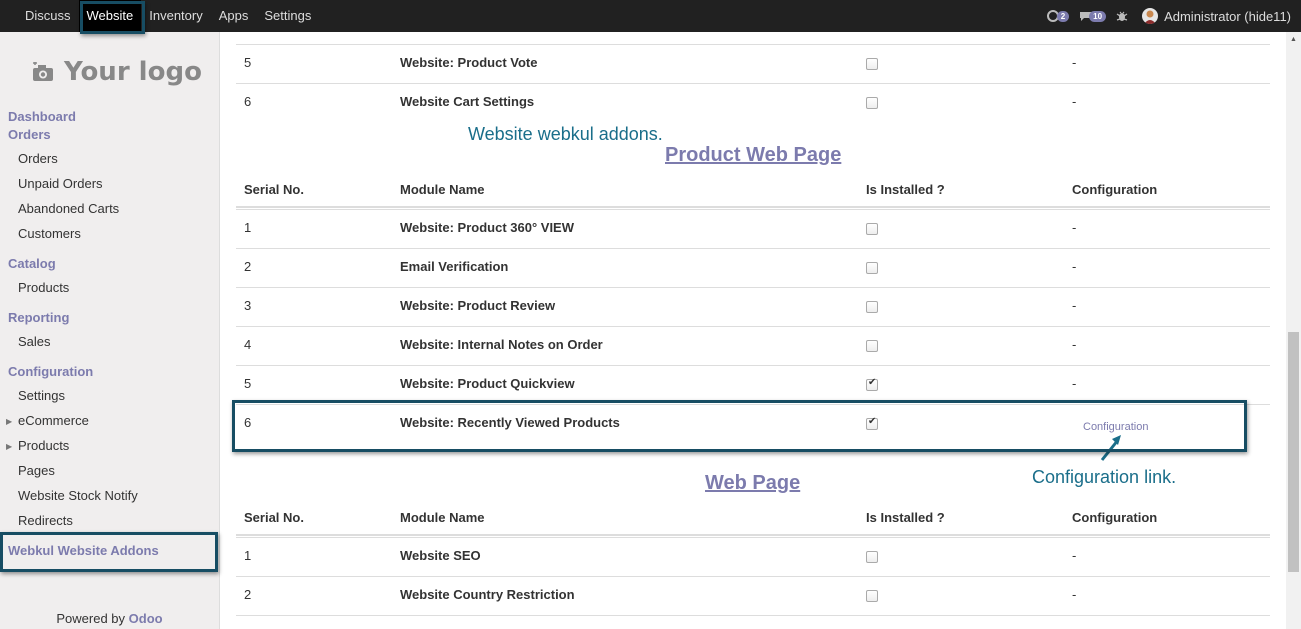 This screenshot has height=629, width=1301. Describe the element at coordinates (53, 420) in the screenshot. I see `sidebar-item-ecommerce: eCommerce` at that location.